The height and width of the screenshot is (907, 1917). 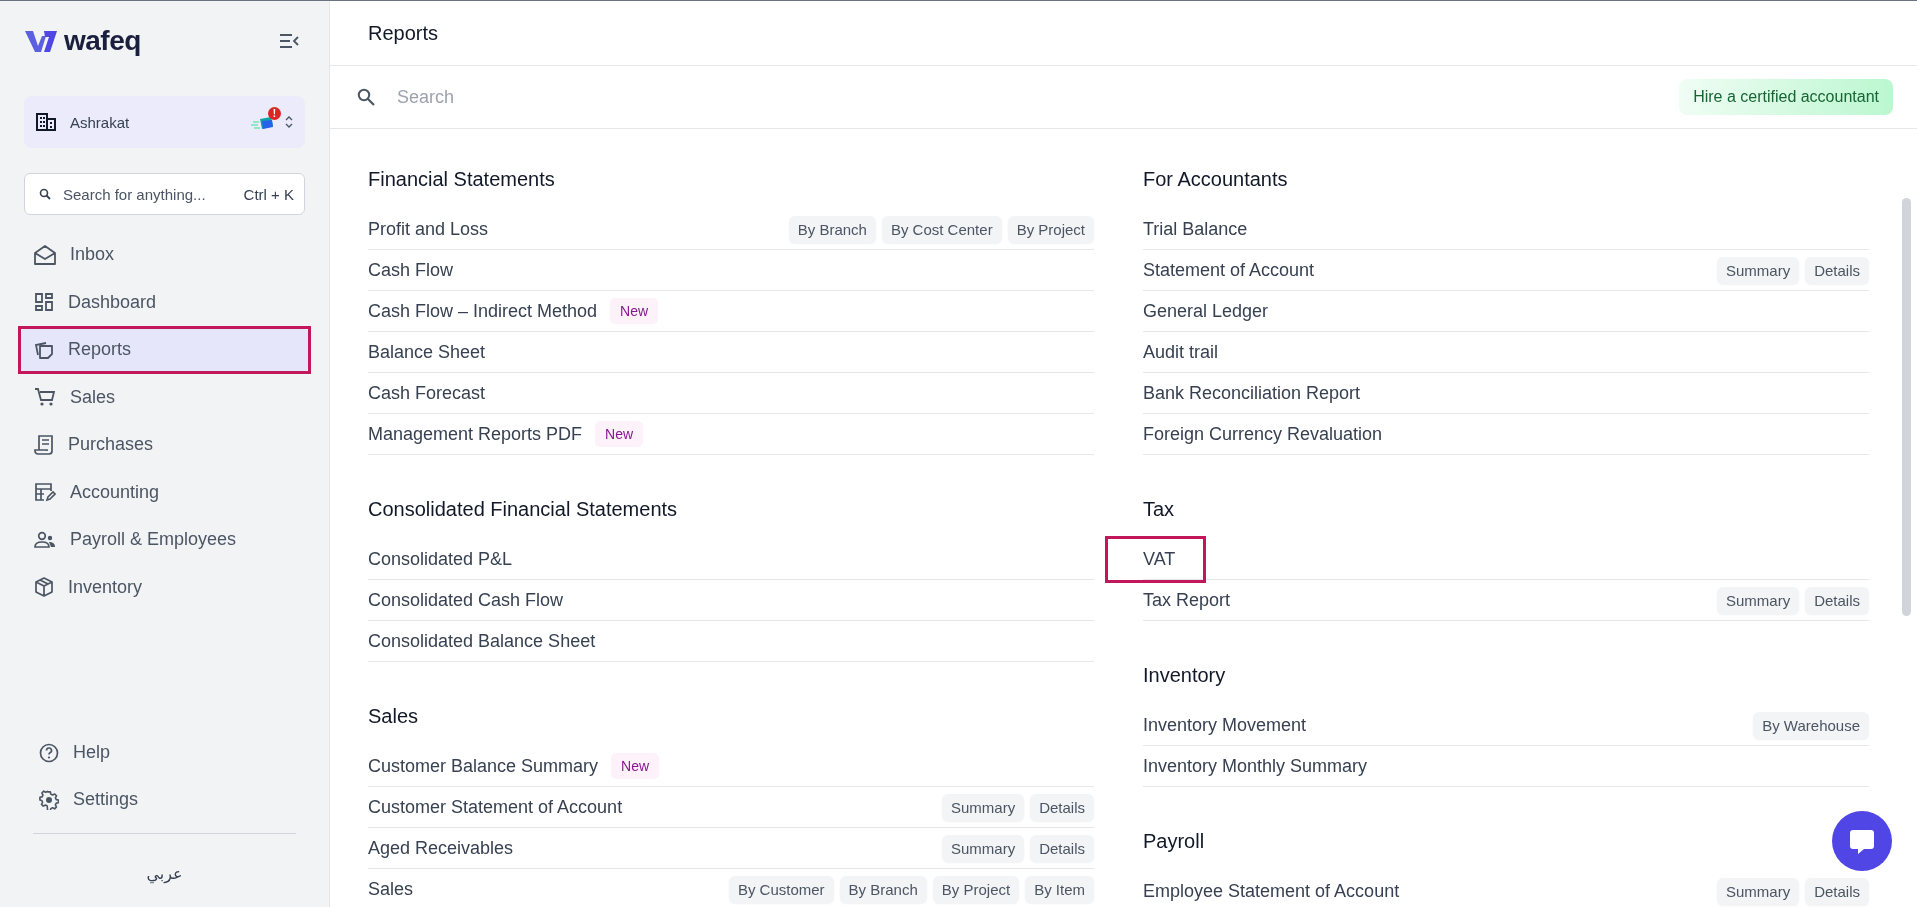 What do you see at coordinates (164, 540) in the screenshot?
I see `nav-item: Payroll & Employees` at bounding box center [164, 540].